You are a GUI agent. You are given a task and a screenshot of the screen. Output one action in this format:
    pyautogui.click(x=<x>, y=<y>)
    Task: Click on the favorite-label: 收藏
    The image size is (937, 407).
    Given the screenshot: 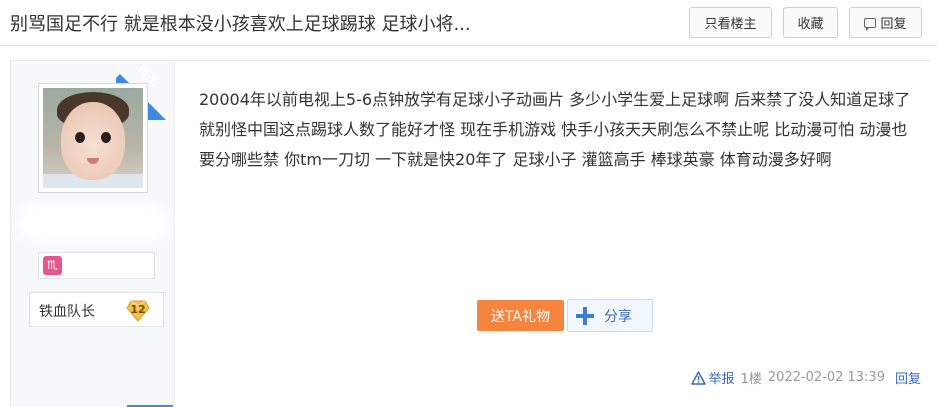 What is the action you would take?
    pyautogui.click(x=810, y=24)
    